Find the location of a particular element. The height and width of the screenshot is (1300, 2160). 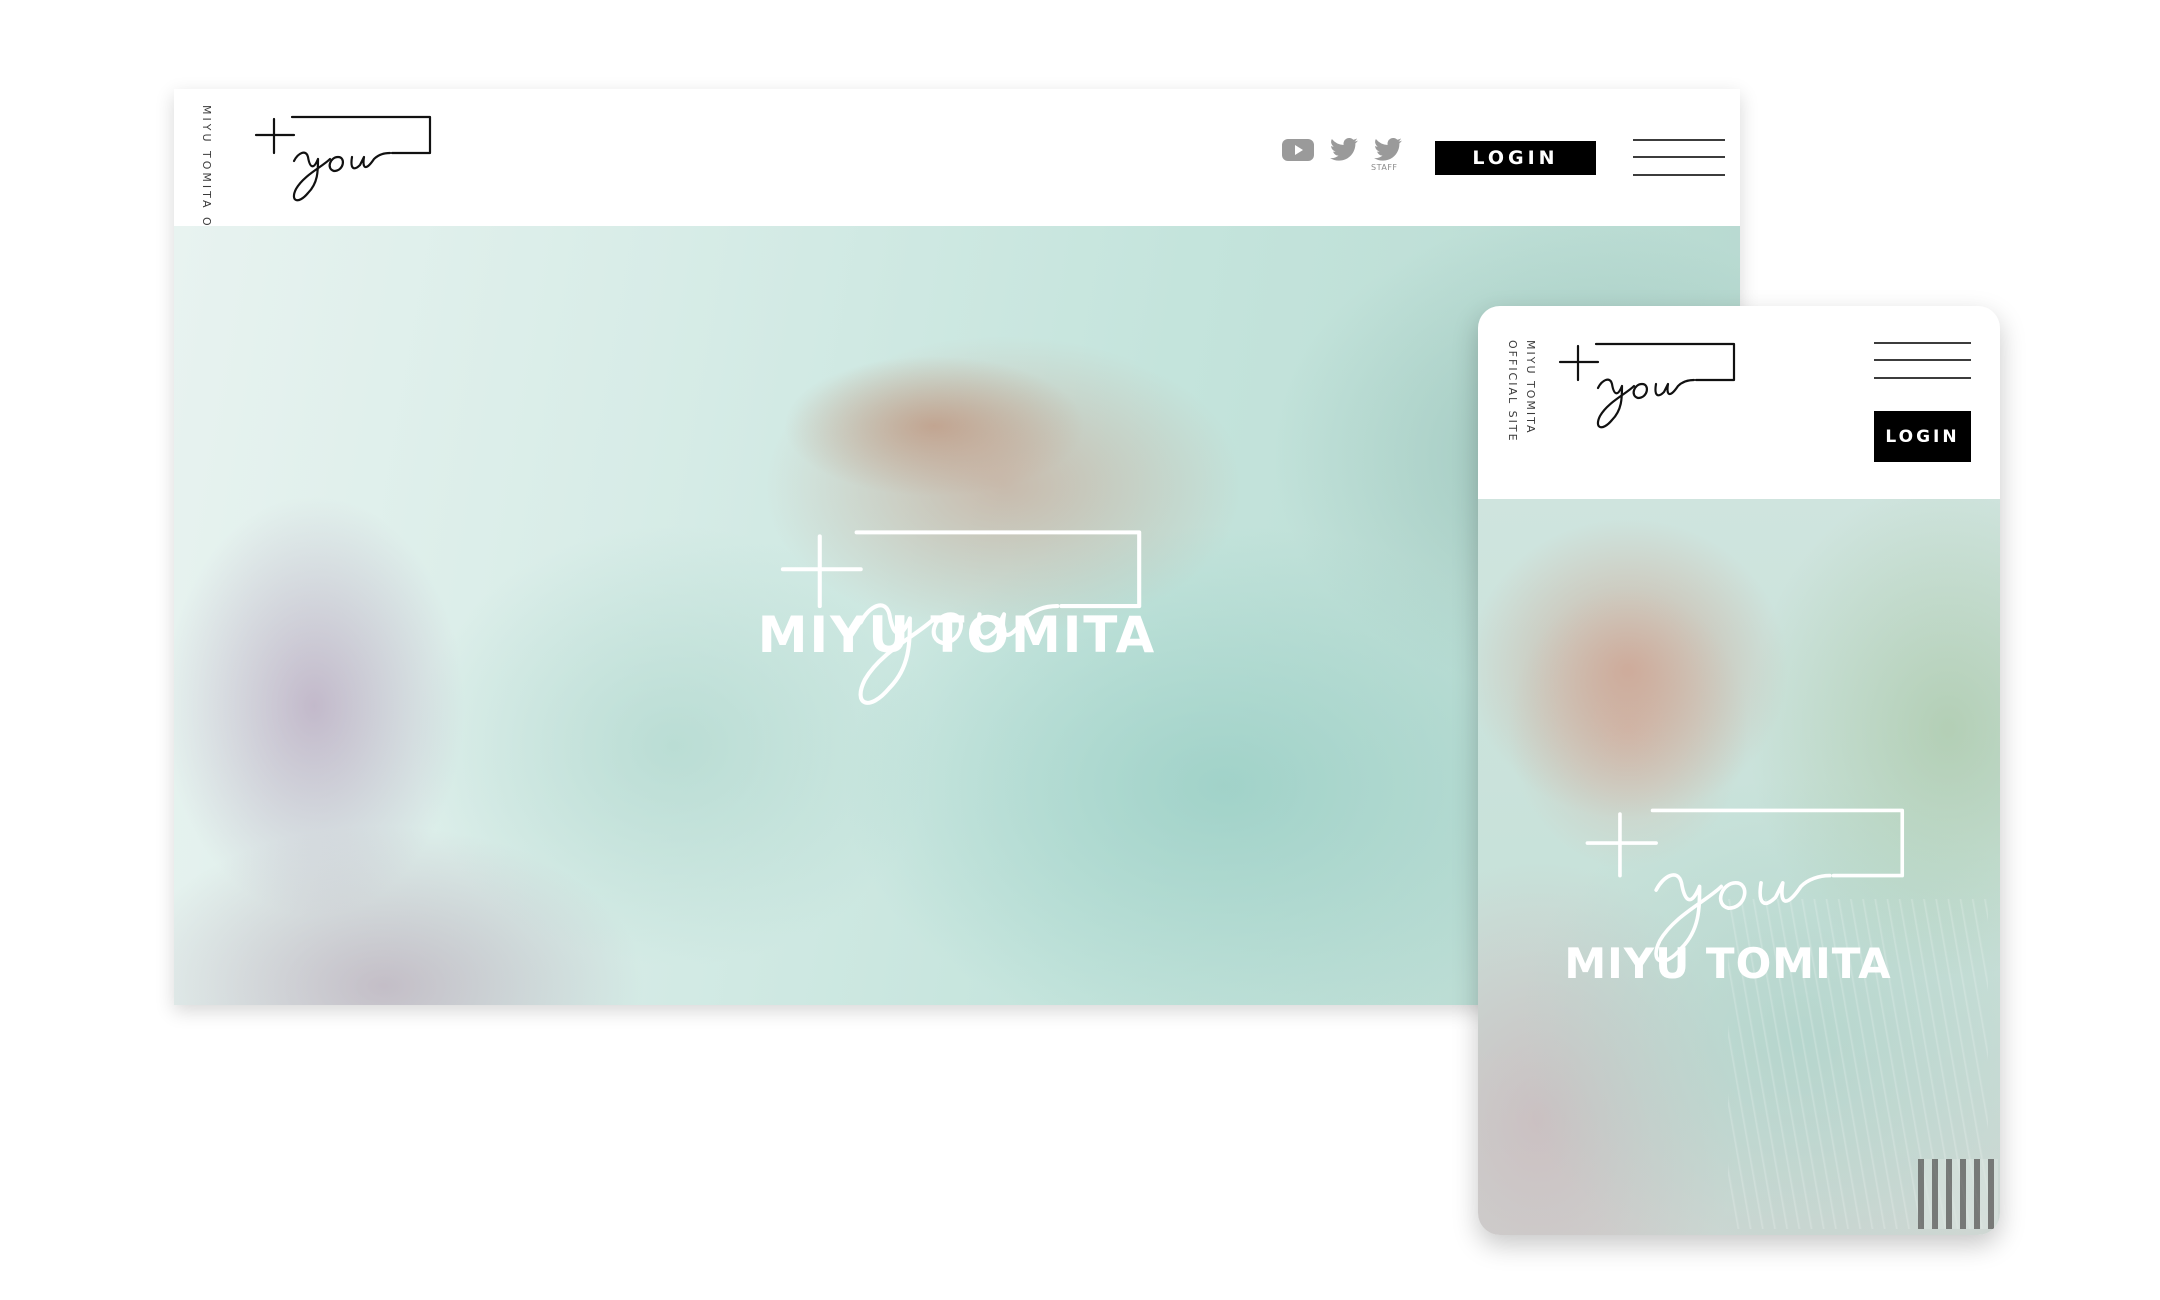

site-vertical-label-line2: OFFICIAL SITE is located at coordinates (1512, 391).